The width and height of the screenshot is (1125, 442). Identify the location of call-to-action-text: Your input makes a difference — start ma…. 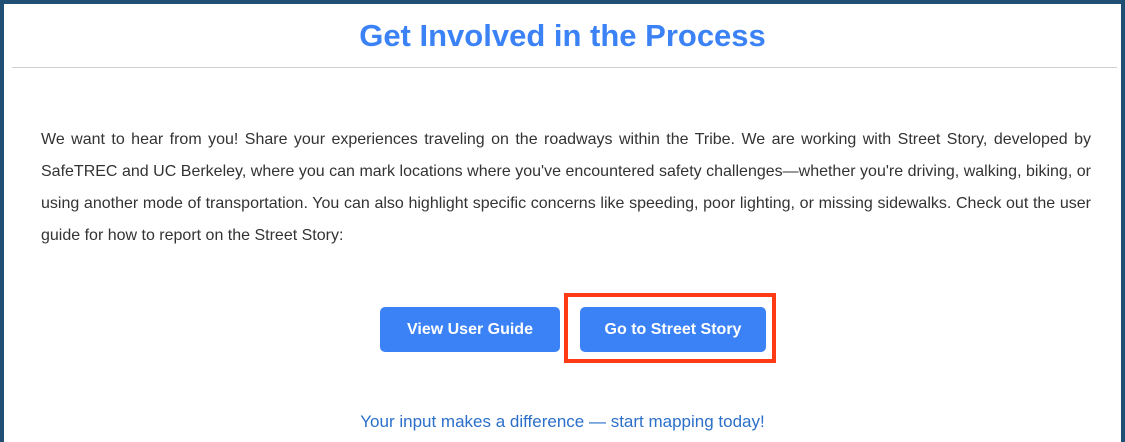
(562, 421).